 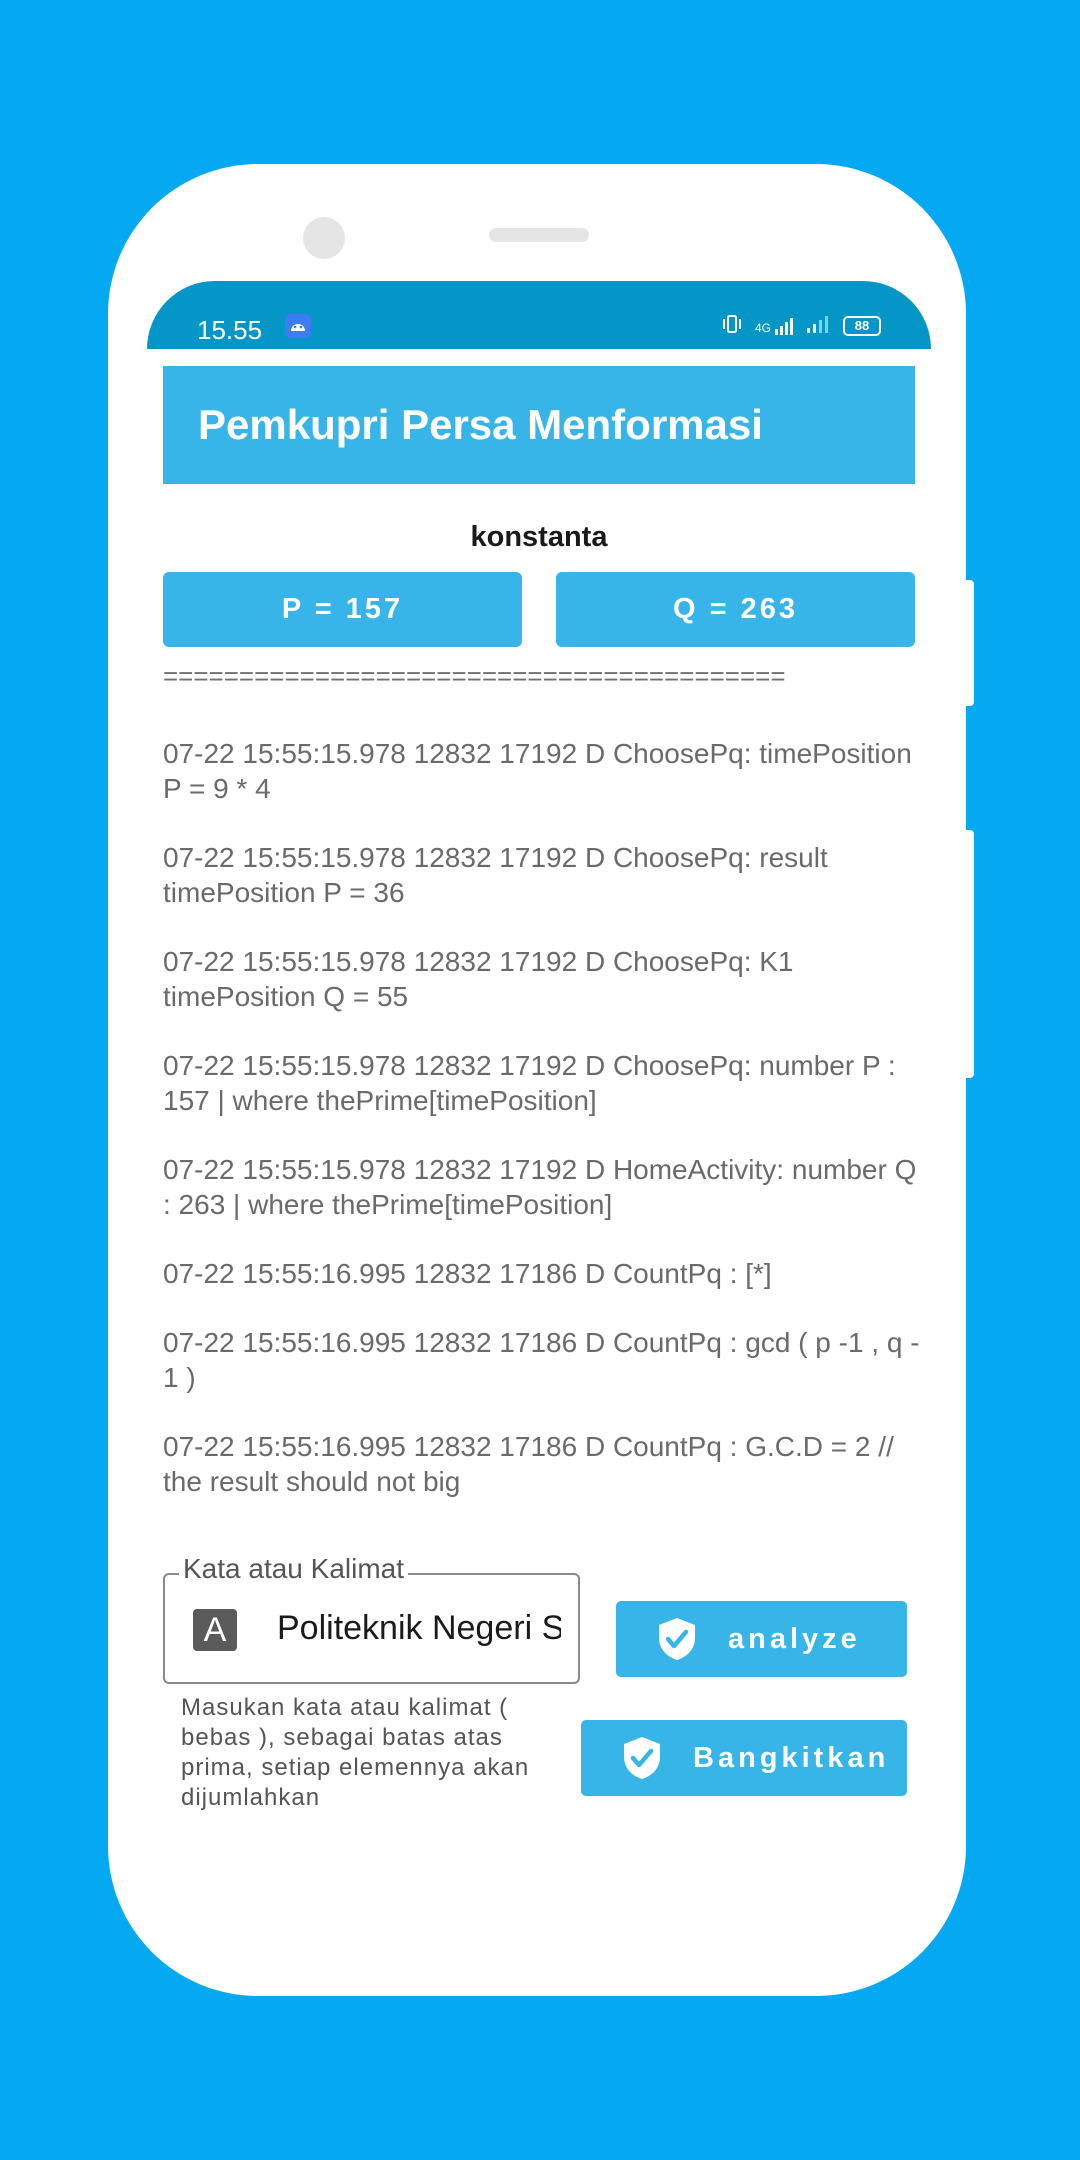 What do you see at coordinates (775, 326) in the screenshot?
I see `signal-4g-icon: 4G` at bounding box center [775, 326].